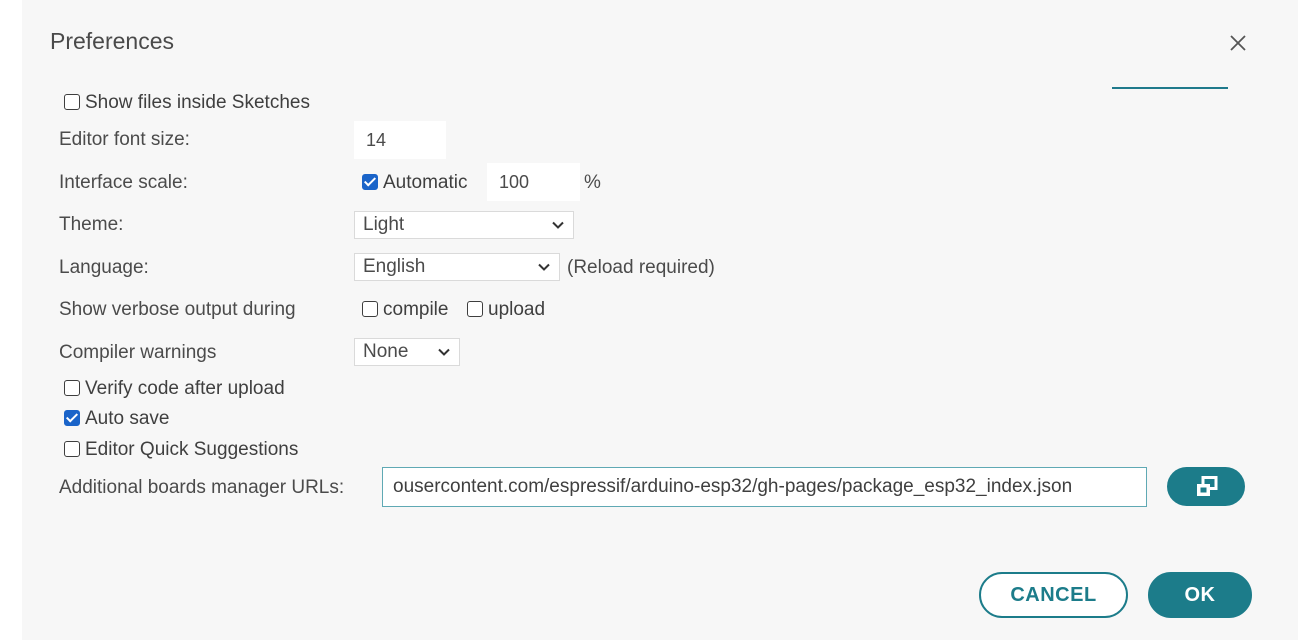 This screenshot has height=640, width=1298. What do you see at coordinates (127, 418) in the screenshot?
I see `auto-save-label: Auto save` at bounding box center [127, 418].